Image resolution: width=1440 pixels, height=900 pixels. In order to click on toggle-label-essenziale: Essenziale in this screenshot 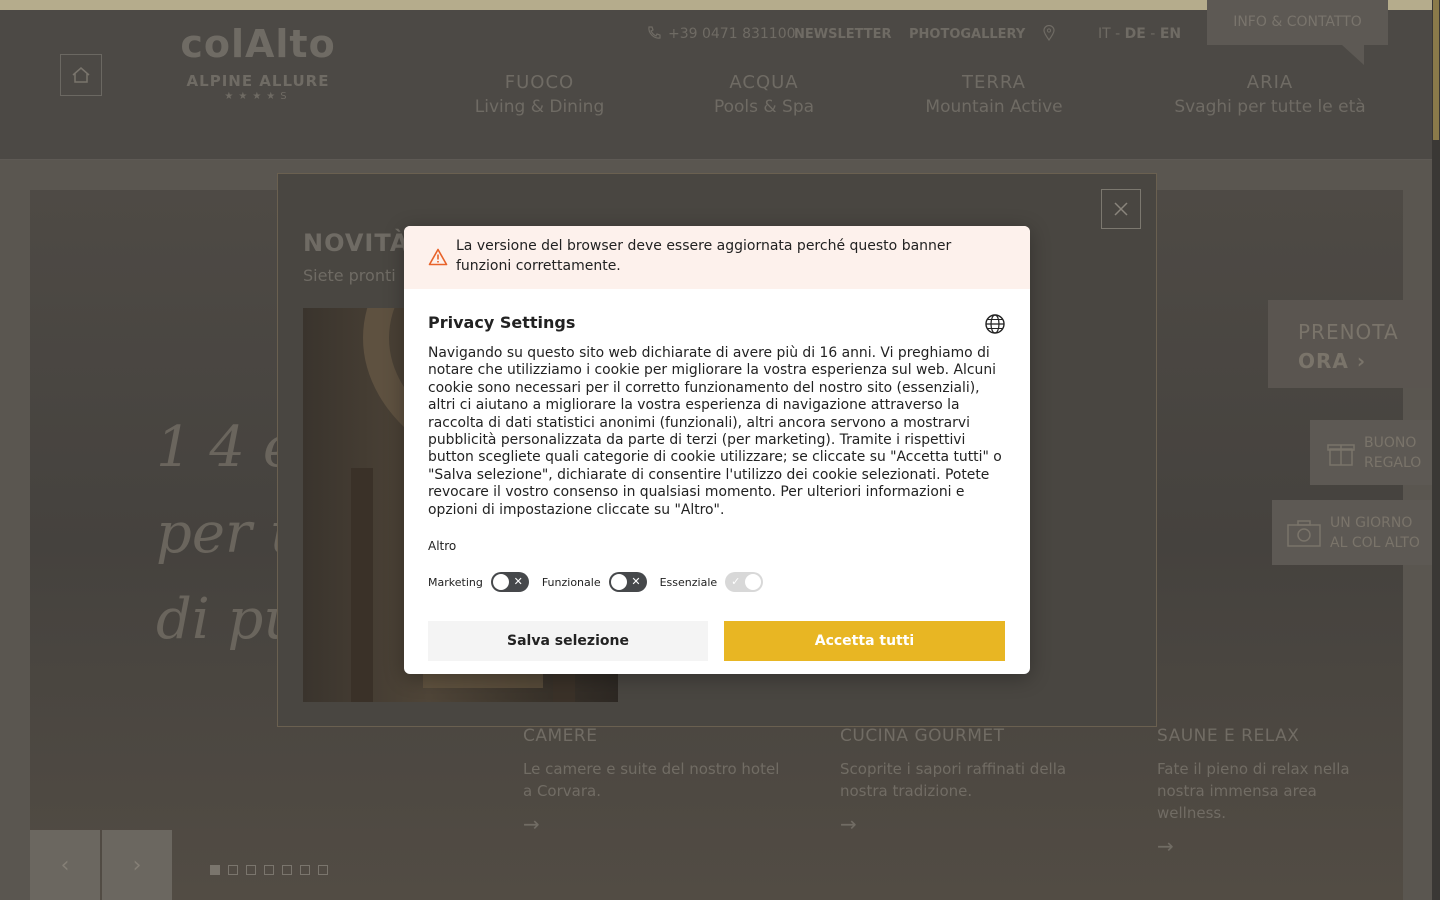, I will do `click(688, 582)`.